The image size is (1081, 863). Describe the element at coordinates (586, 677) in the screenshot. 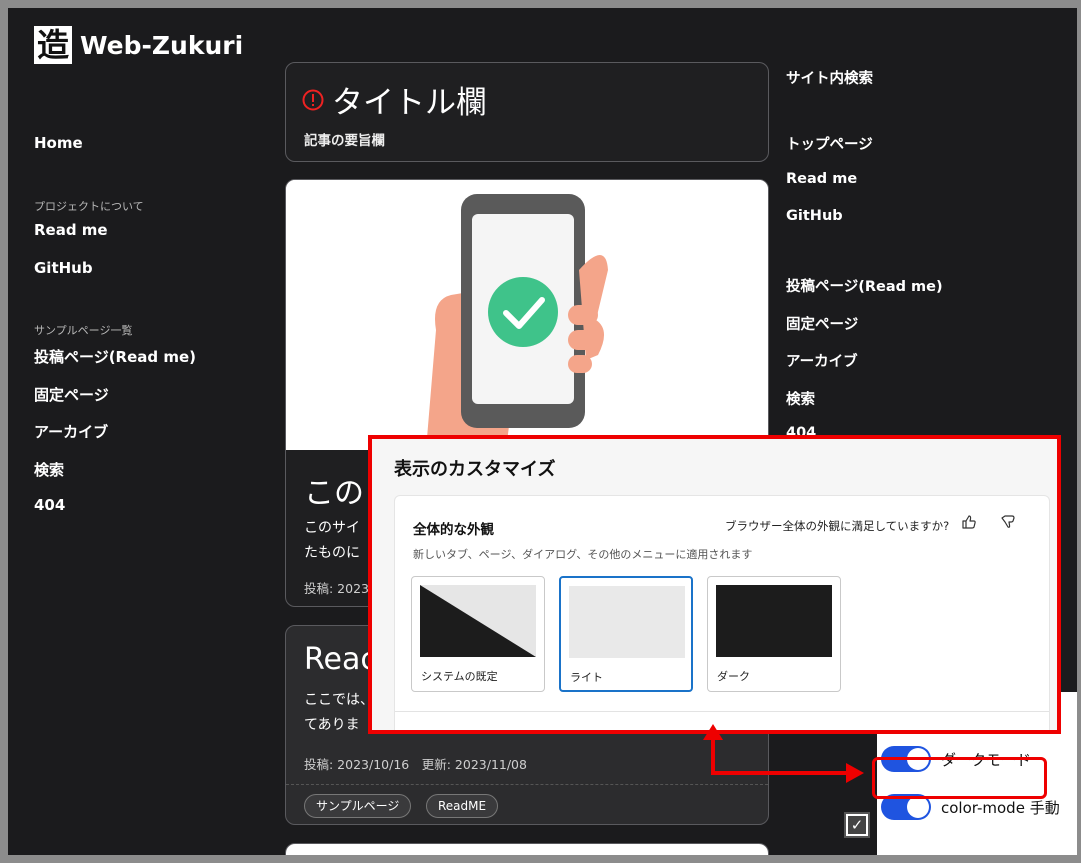

I see `option-label: ライト` at that location.